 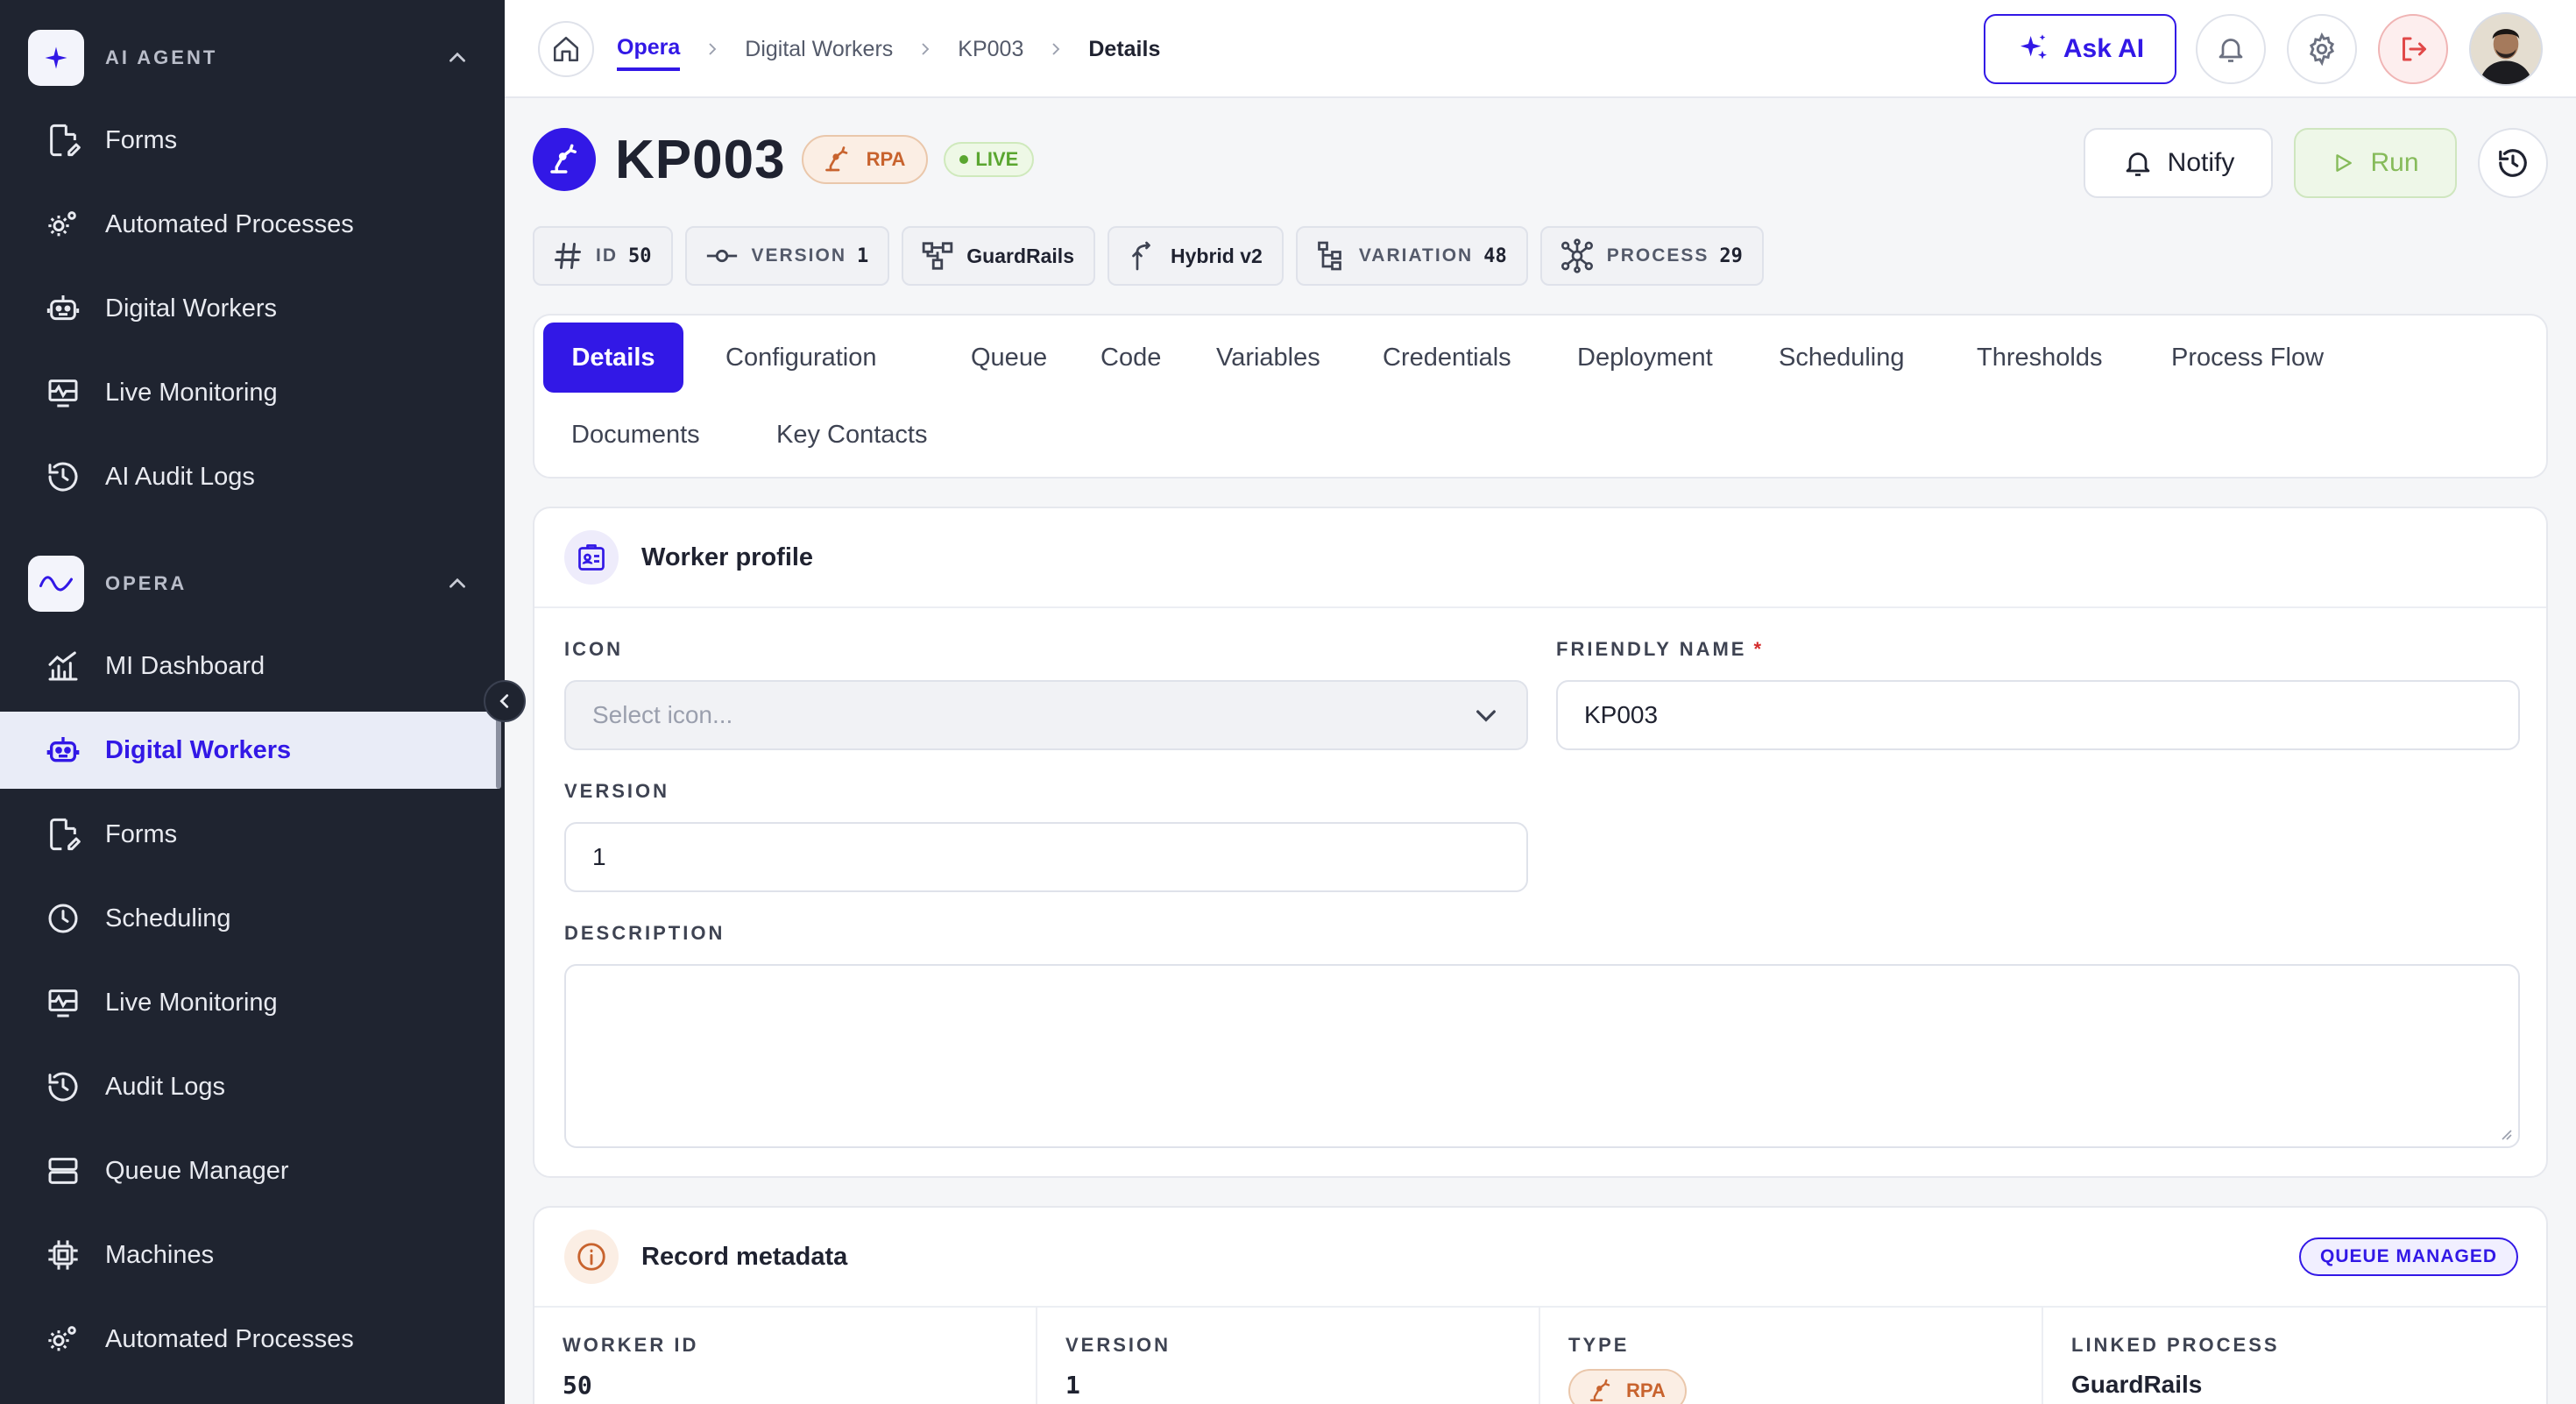 What do you see at coordinates (631, 1345) in the screenshot?
I see `meta-label: WORKER ID` at bounding box center [631, 1345].